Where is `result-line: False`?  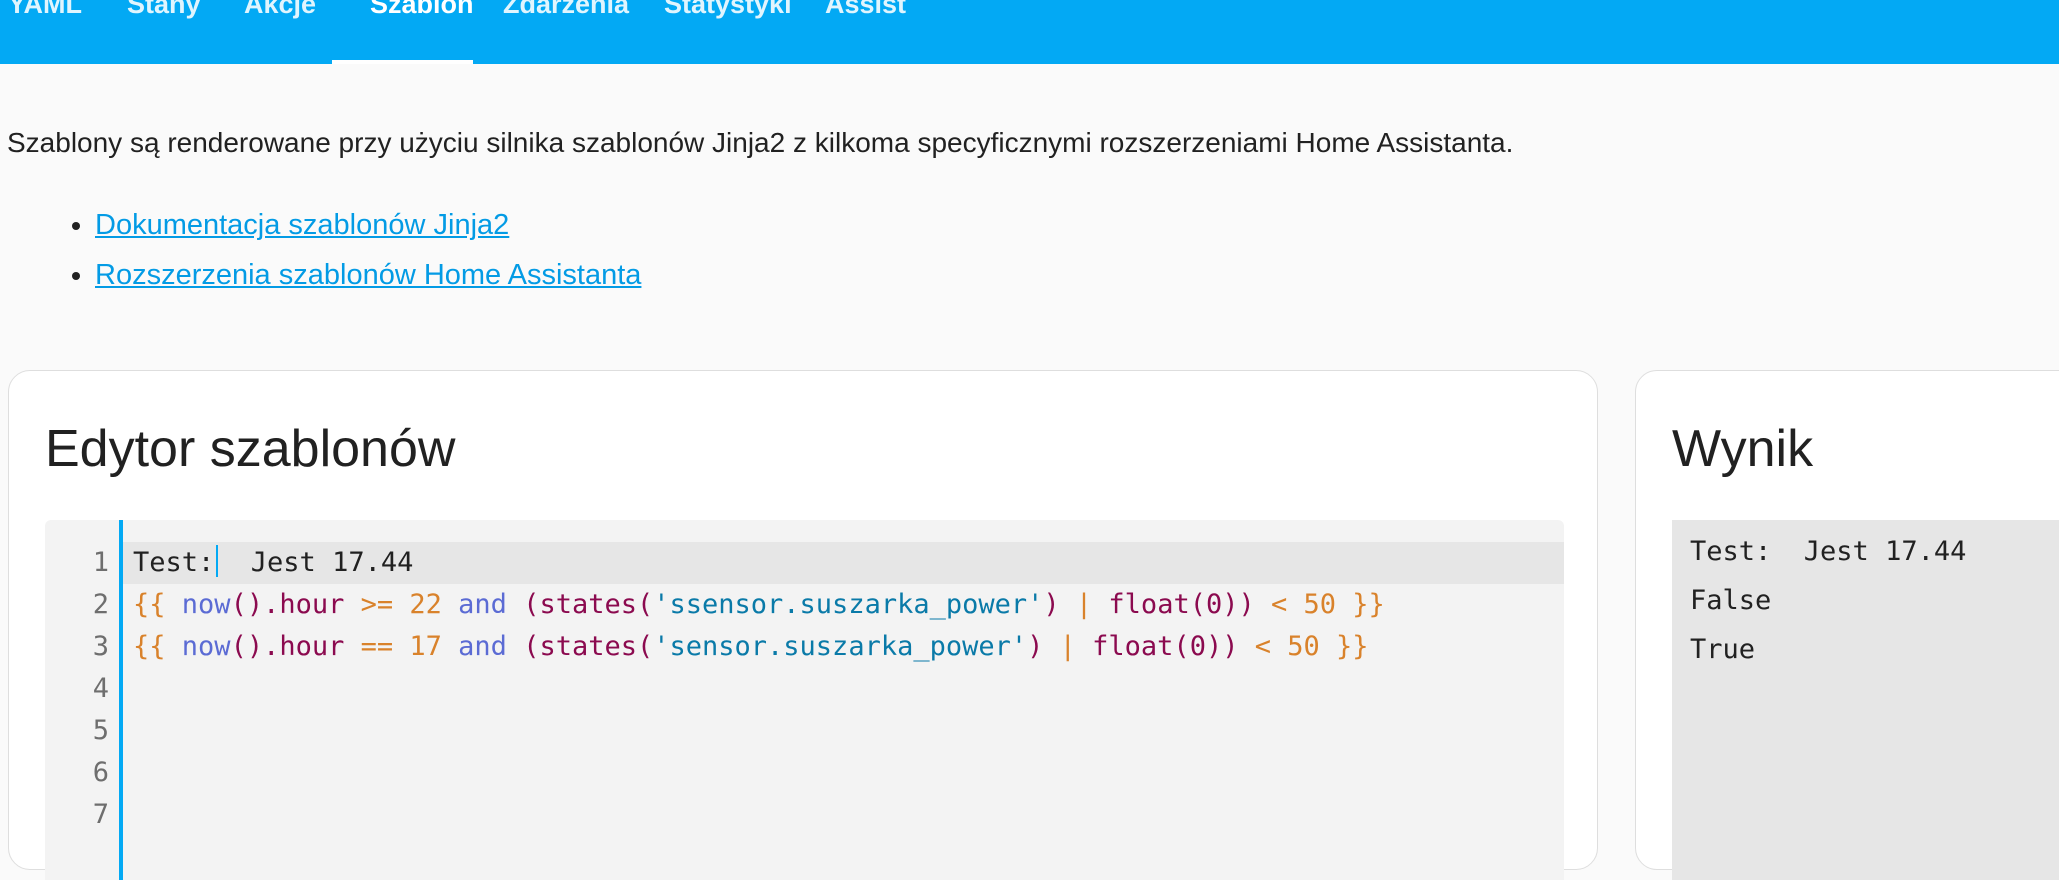
result-line: False is located at coordinates (1731, 600).